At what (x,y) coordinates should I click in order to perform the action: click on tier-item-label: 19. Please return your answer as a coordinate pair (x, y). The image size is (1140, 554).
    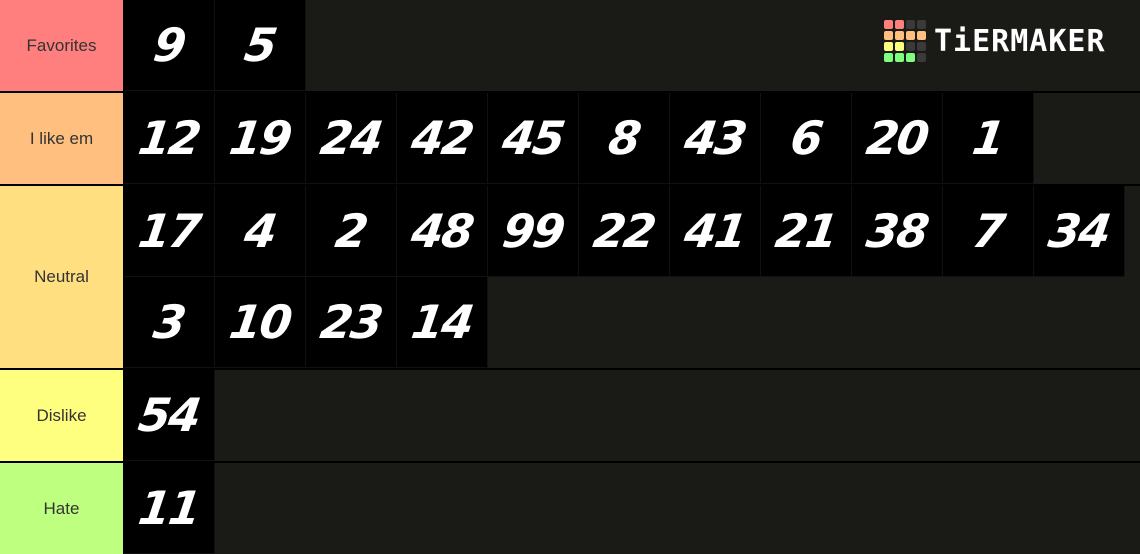
    Looking at the image, I should click on (260, 138).